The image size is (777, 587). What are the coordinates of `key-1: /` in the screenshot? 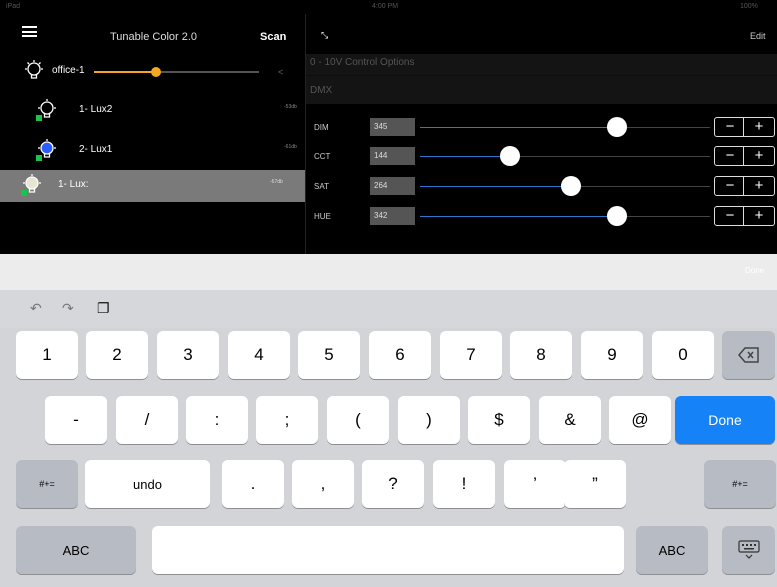 It's located at (147, 420).